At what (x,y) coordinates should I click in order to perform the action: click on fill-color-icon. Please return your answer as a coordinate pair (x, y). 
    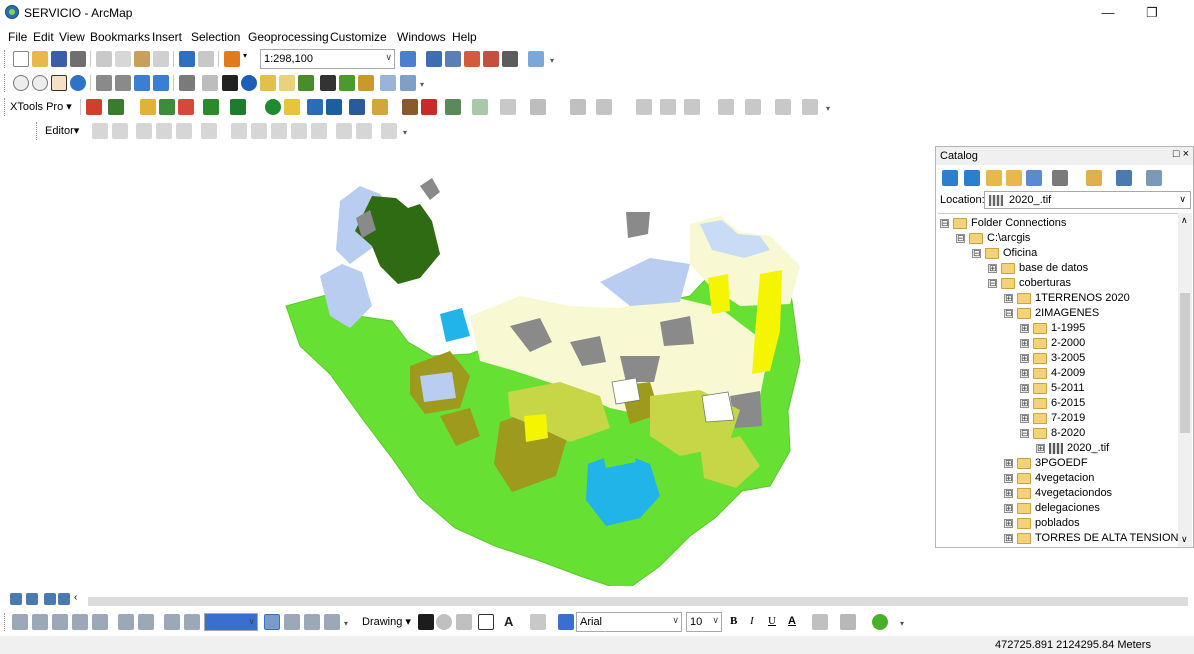
    Looking at the image, I should click on (820, 622).